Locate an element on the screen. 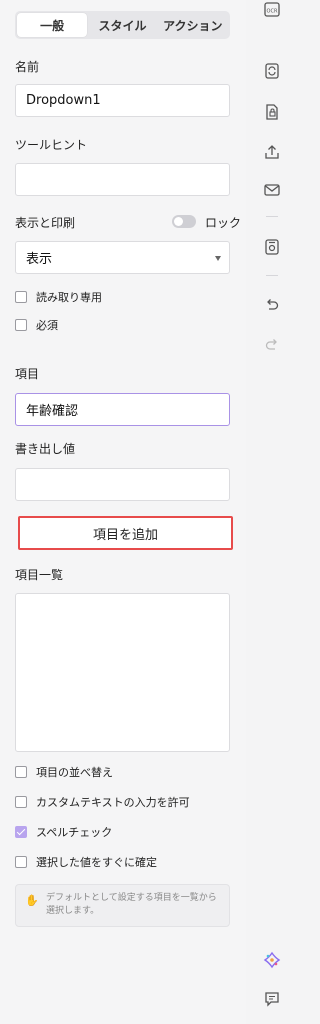  protect-file-icon is located at coordinates (272, 112).